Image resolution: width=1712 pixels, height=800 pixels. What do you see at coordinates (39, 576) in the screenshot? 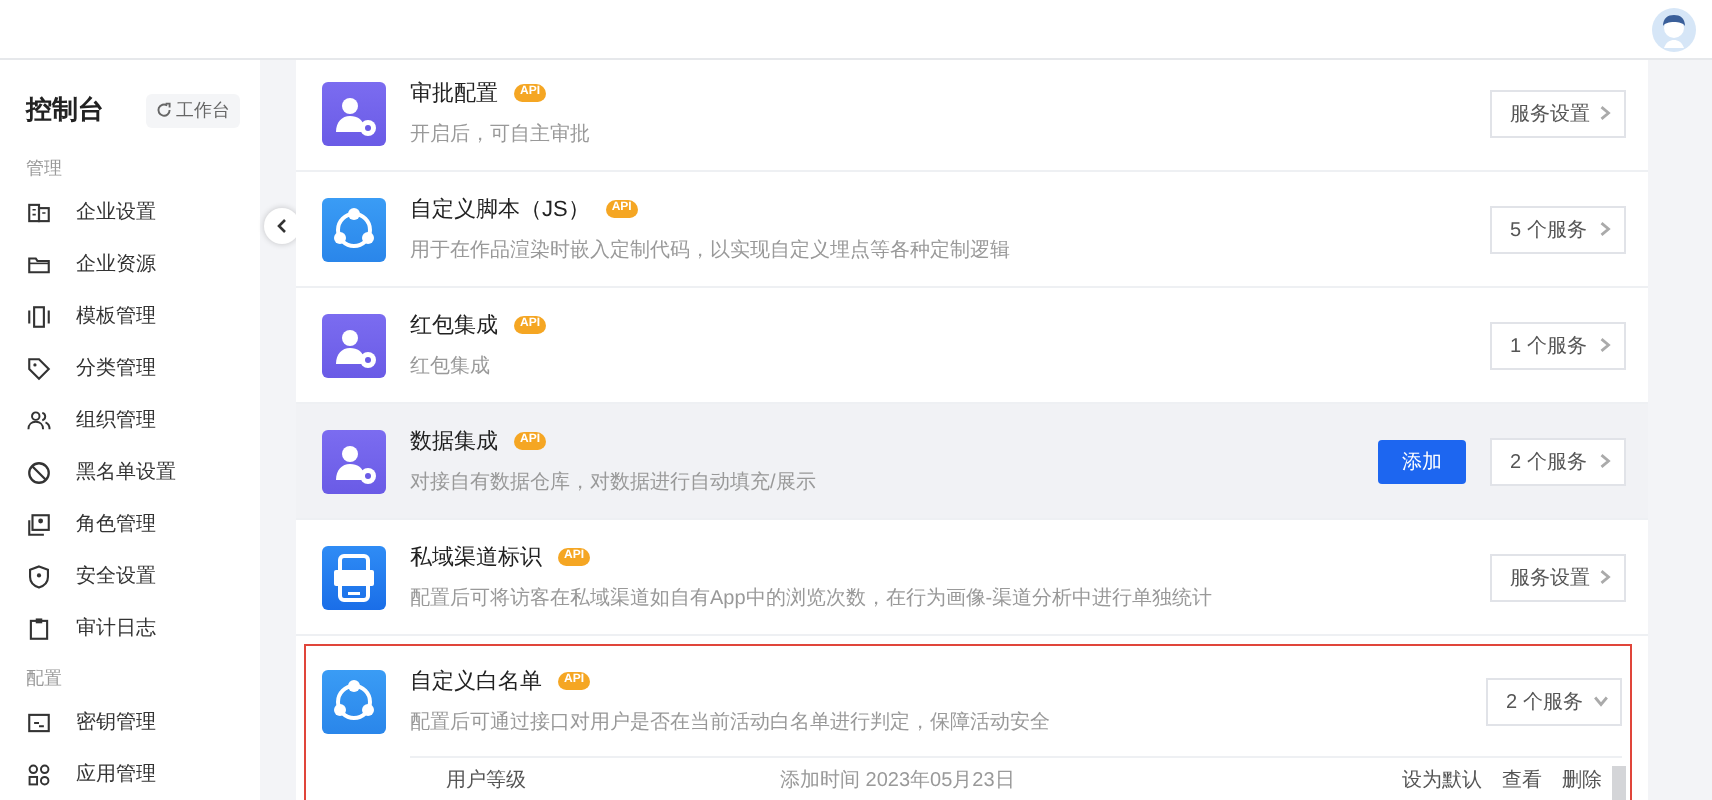
I see `shield-icon` at bounding box center [39, 576].